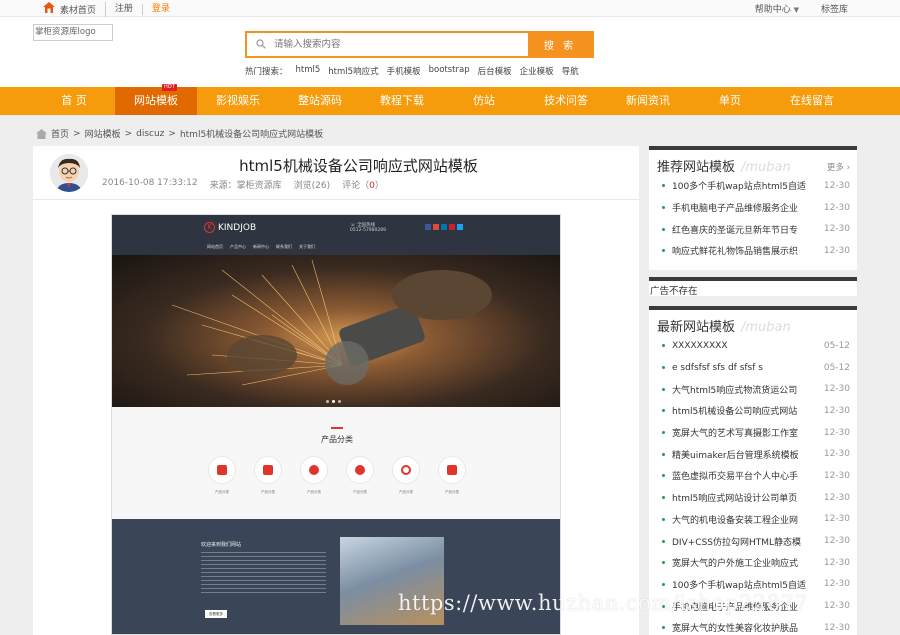 This screenshot has height=635, width=900. I want to click on help-center-menu: 帮助中心 ▼, so click(777, 8).